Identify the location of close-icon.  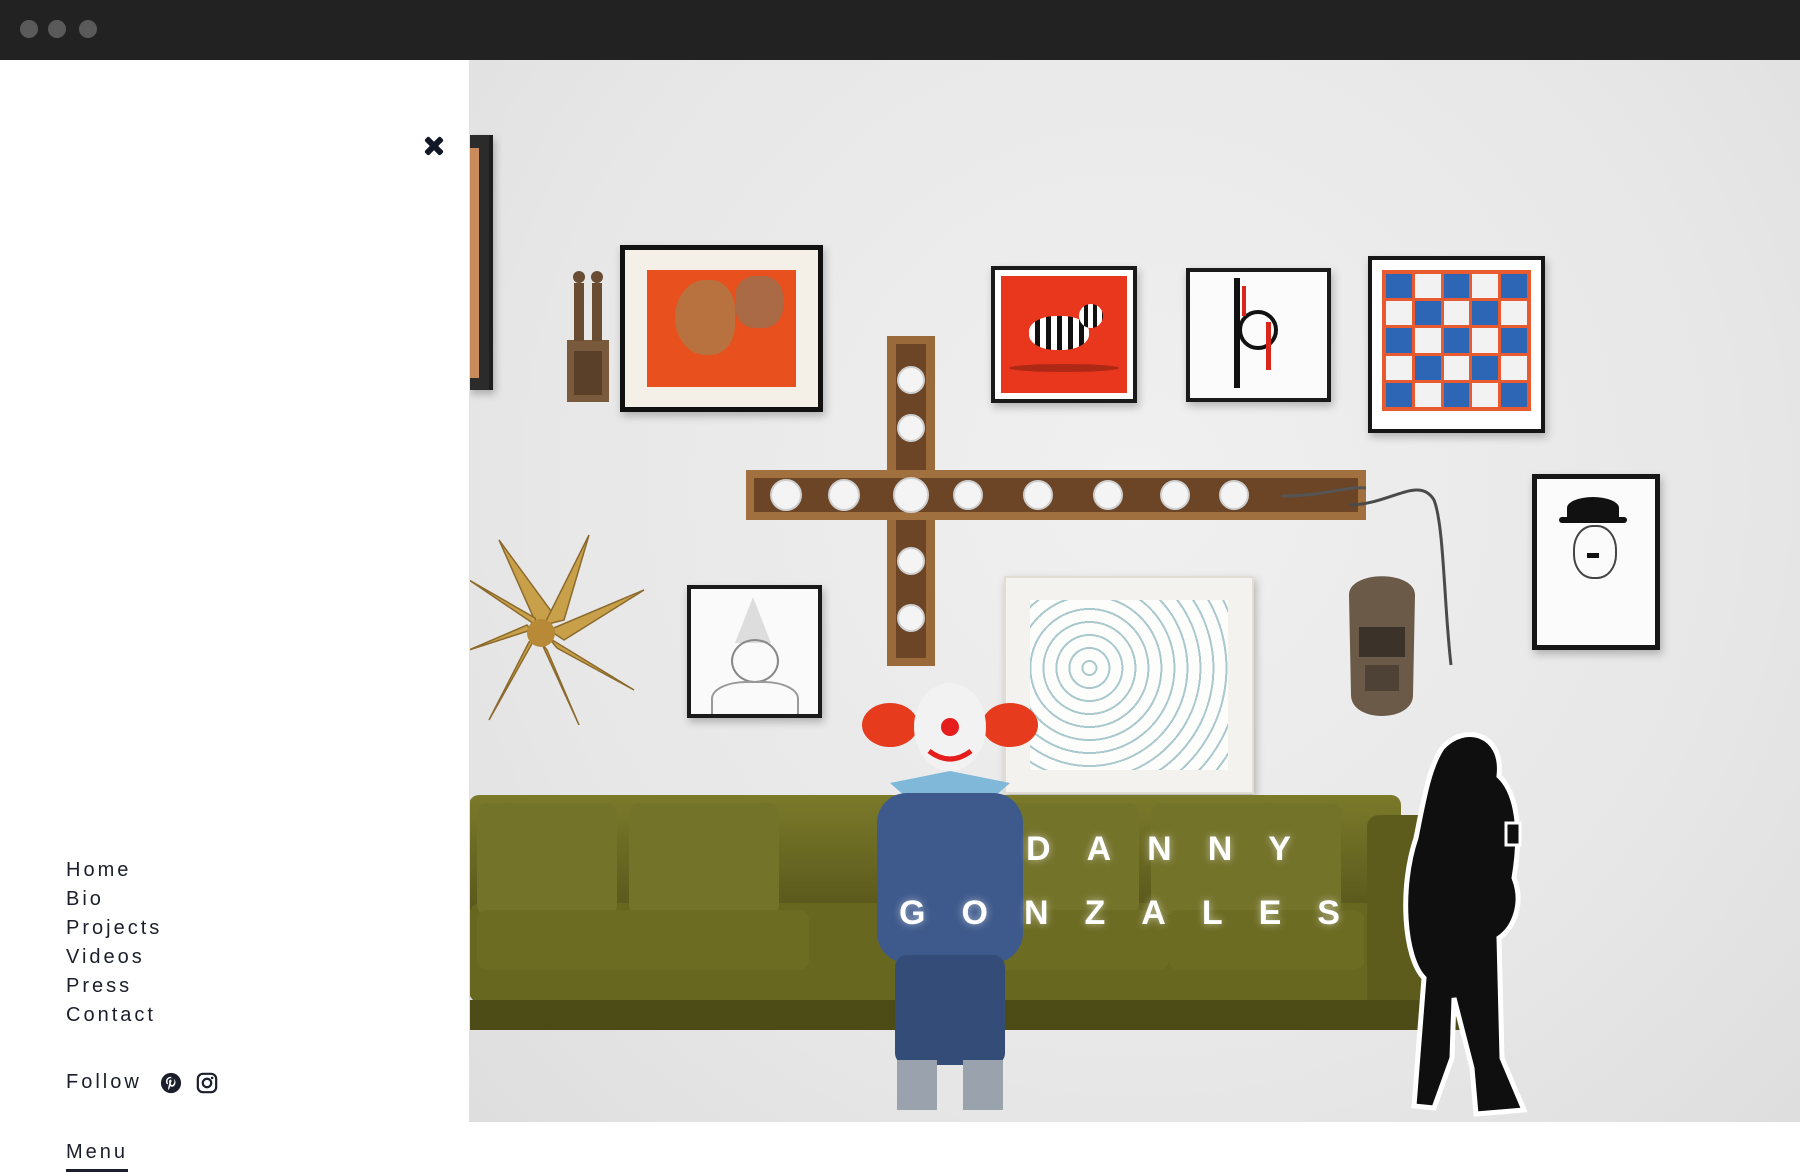
(434, 146).